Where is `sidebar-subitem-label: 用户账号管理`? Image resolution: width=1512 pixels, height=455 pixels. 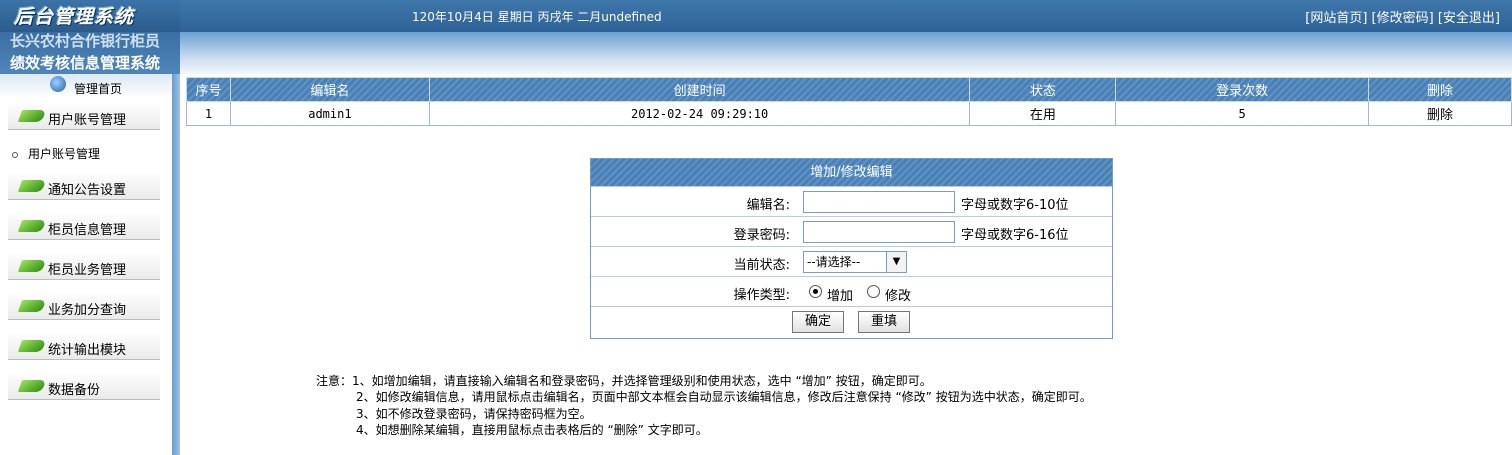 sidebar-subitem-label: 用户账号管理 is located at coordinates (64, 154).